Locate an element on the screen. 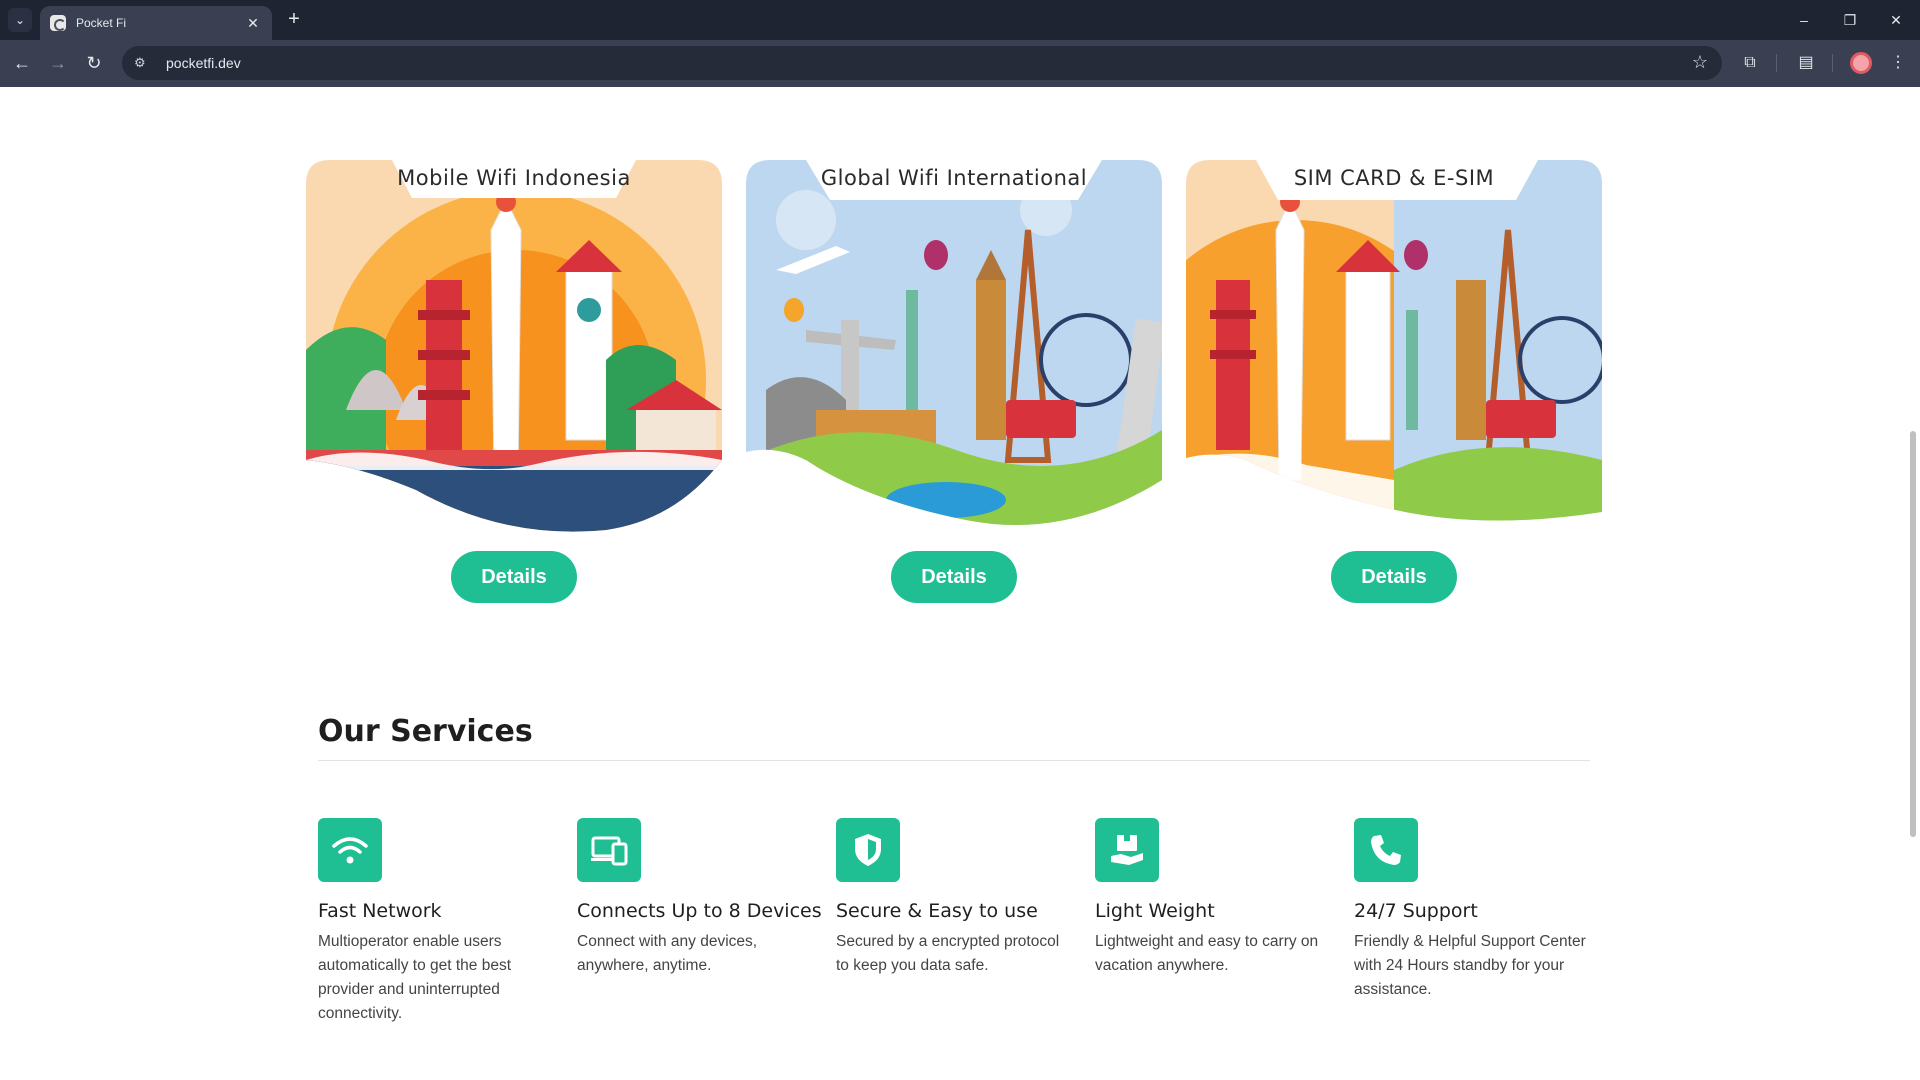 This screenshot has width=1920, height=1080. phone-icon is located at coordinates (1386, 850).